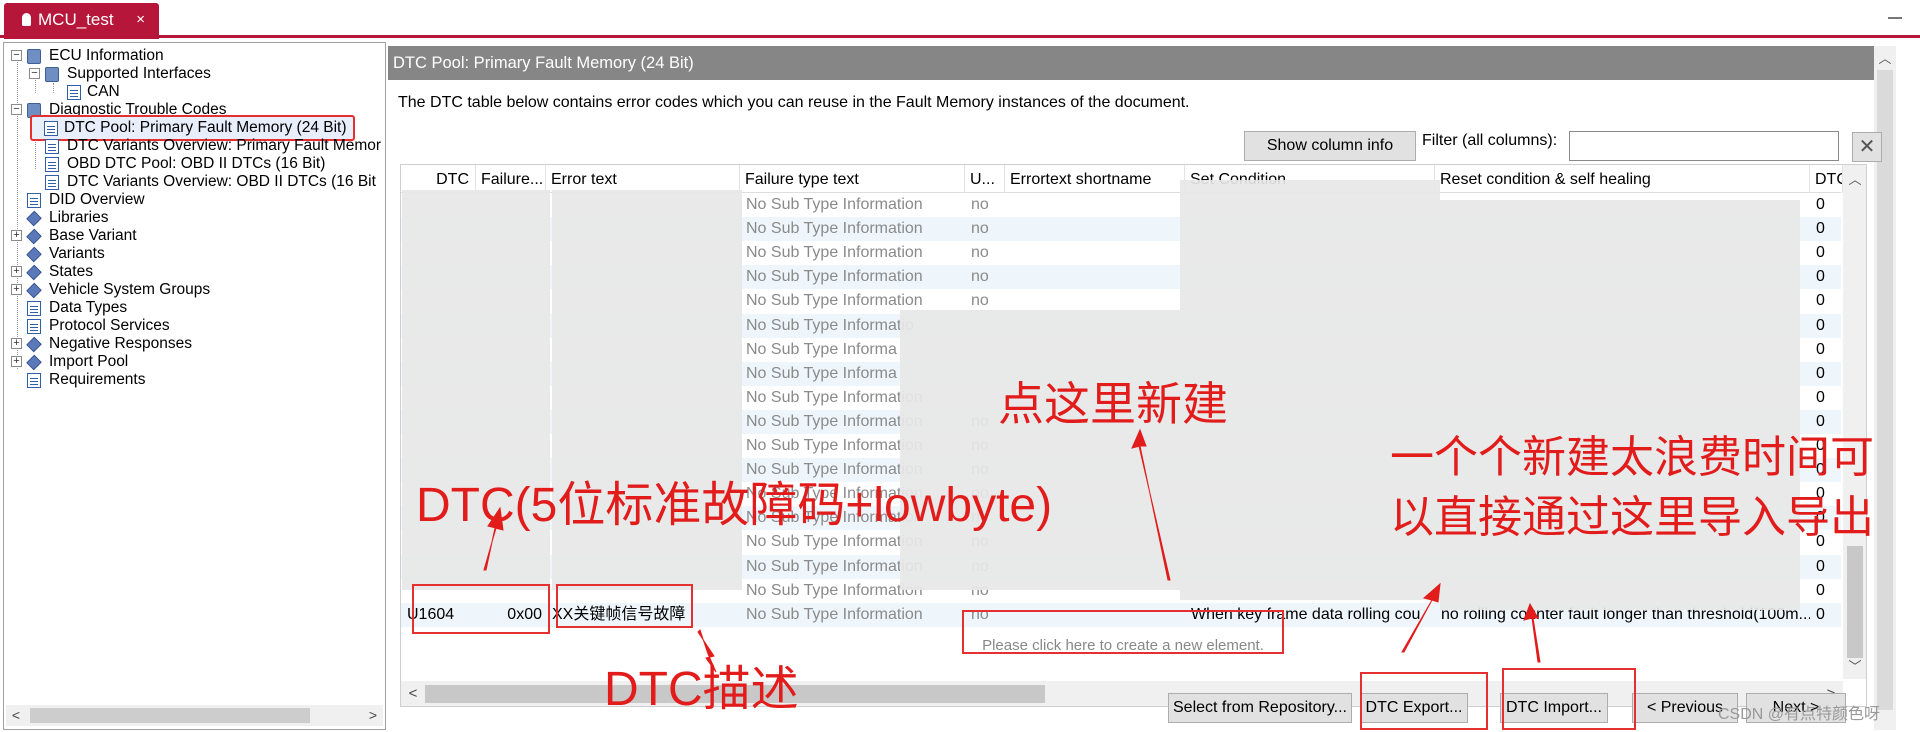 Image resolution: width=1920 pixels, height=732 pixels. What do you see at coordinates (1421, 617) in the screenshot?
I see `arrow-to-dtc-export` at bounding box center [1421, 617].